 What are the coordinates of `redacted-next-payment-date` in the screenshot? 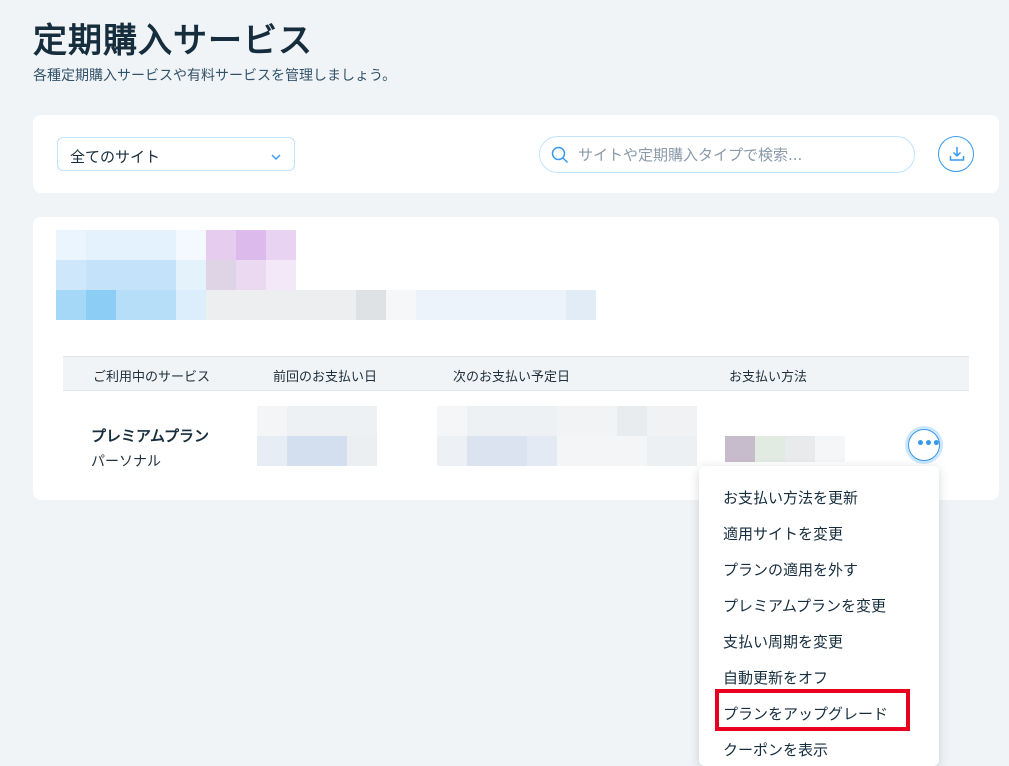 It's located at (567, 436).